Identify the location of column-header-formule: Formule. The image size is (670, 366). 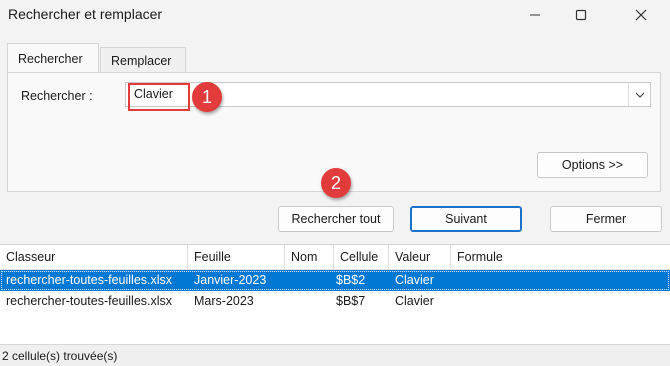
(560, 257).